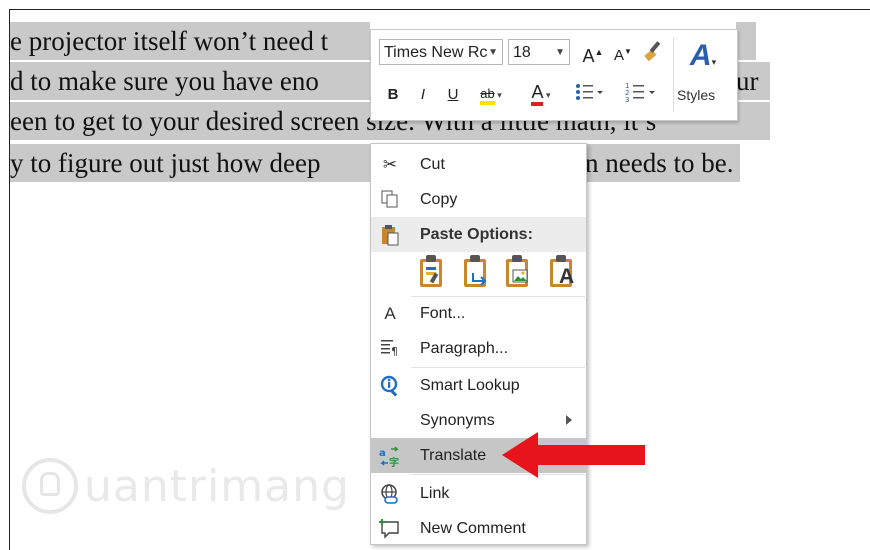 This screenshot has width=870, height=550. What do you see at coordinates (700, 55) in the screenshot?
I see `styles-icon: A` at bounding box center [700, 55].